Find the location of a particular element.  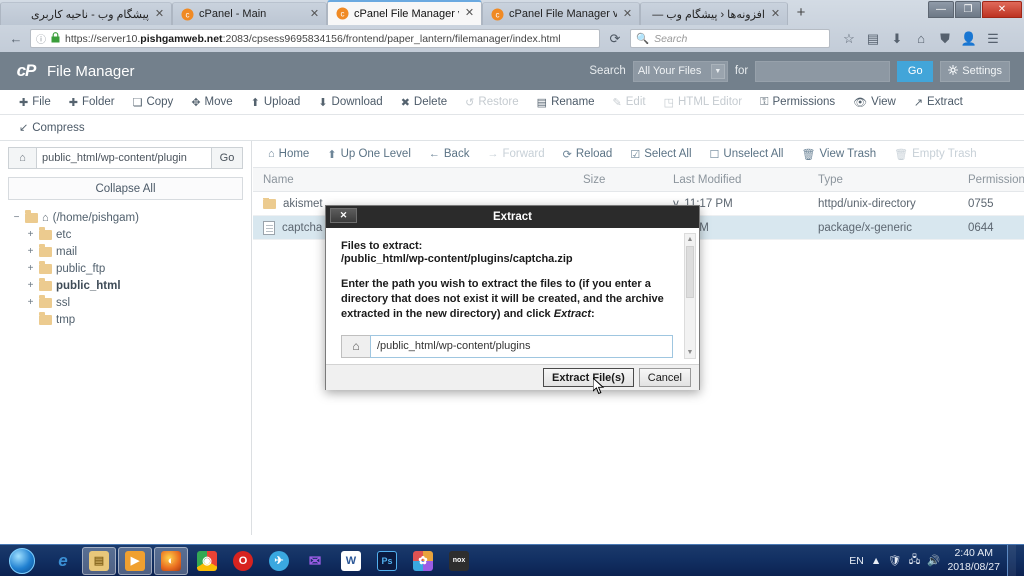

taskbar-photoshop-icon: Ps is located at coordinates (387, 561).